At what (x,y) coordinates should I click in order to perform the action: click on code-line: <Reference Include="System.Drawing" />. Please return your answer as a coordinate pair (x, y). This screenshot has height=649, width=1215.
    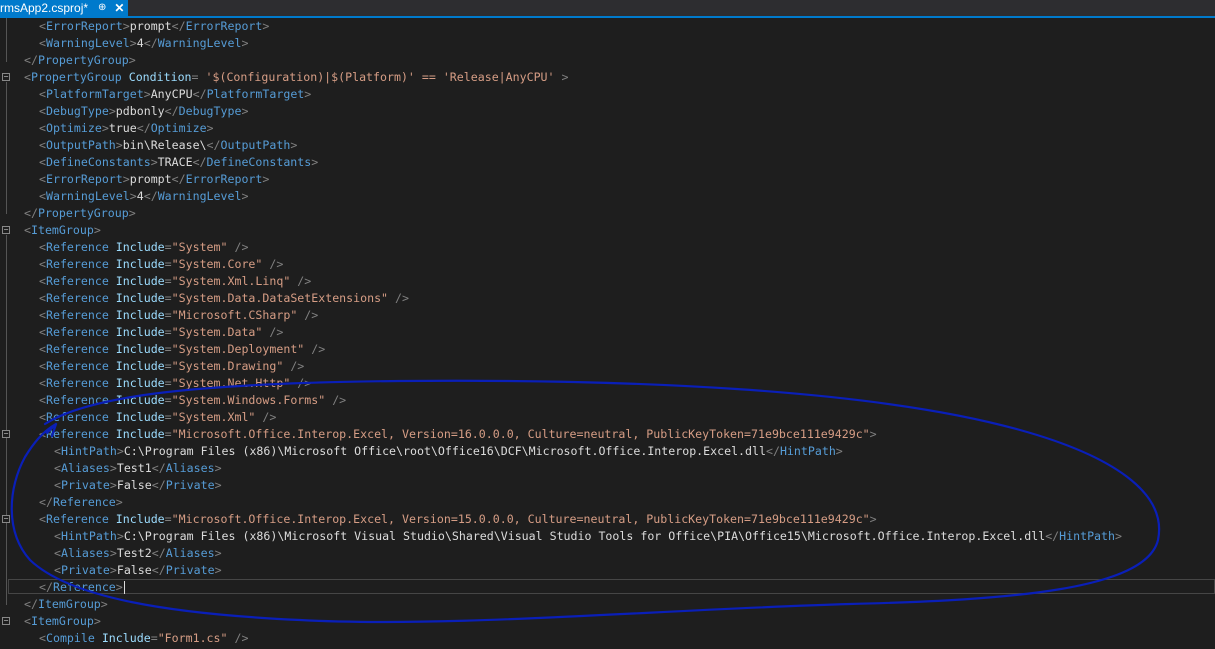
    Looking at the image, I should click on (171, 366).